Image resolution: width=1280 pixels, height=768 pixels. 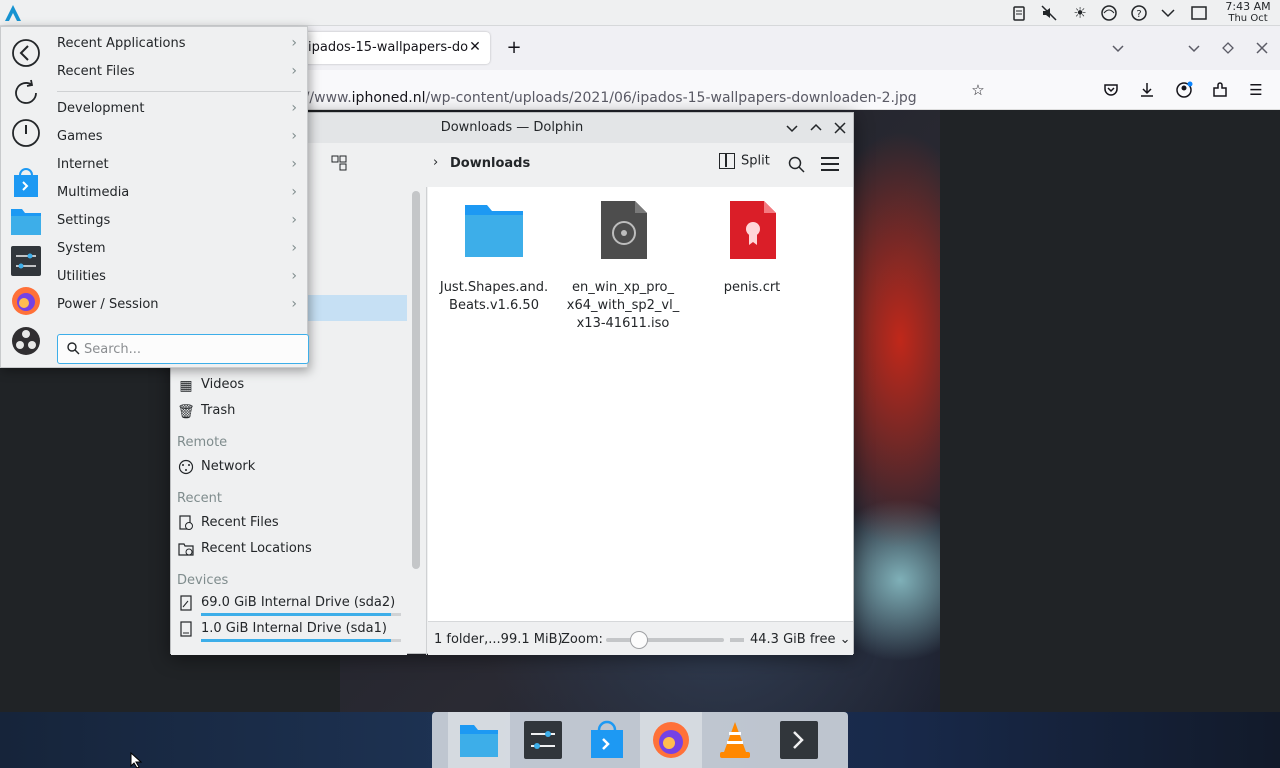 What do you see at coordinates (665, 640) in the screenshot?
I see `zoom-slider` at bounding box center [665, 640].